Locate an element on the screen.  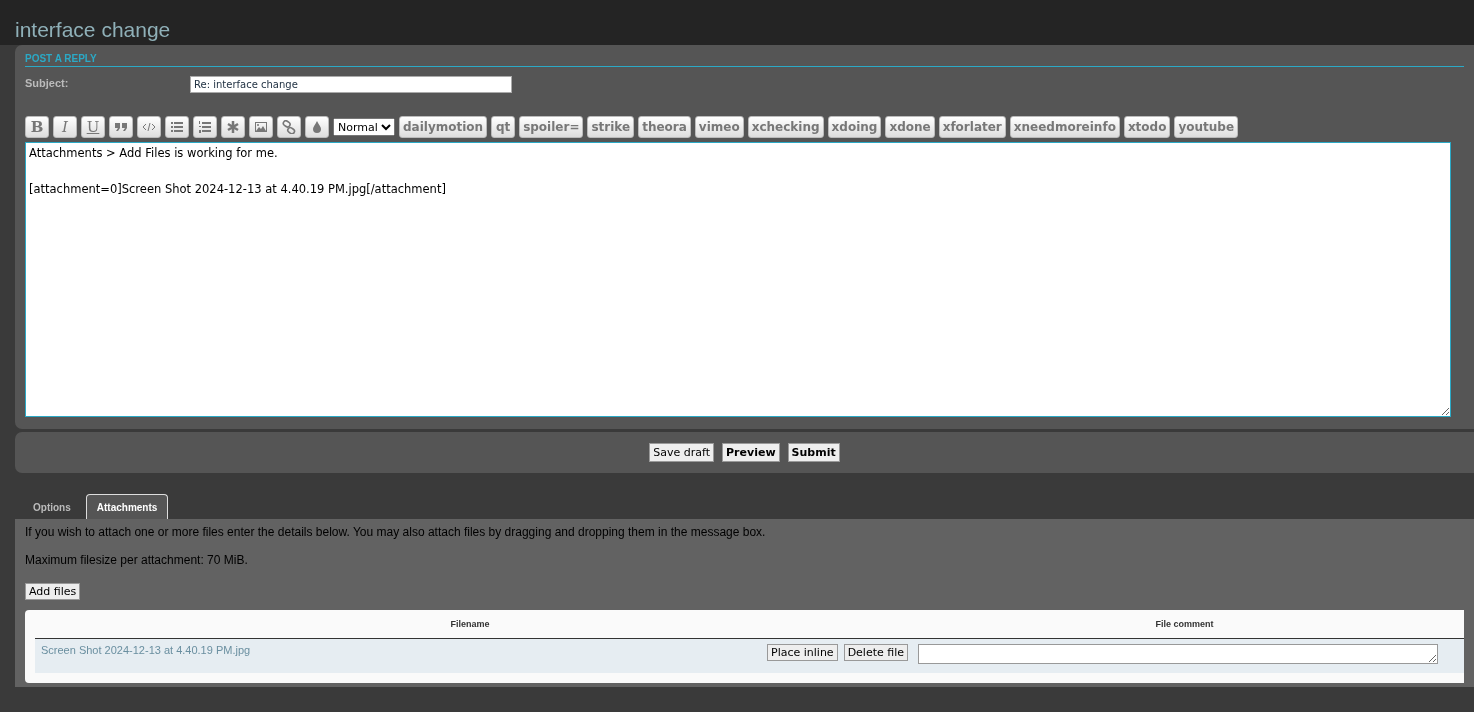
section-title: POST A REPLY is located at coordinates (744, 60).